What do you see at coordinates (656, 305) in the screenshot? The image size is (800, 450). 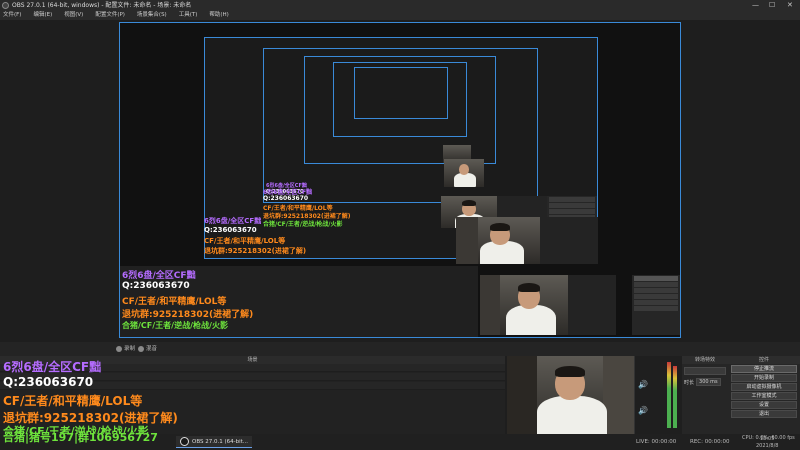 I see `preview-controls-main` at bounding box center [656, 305].